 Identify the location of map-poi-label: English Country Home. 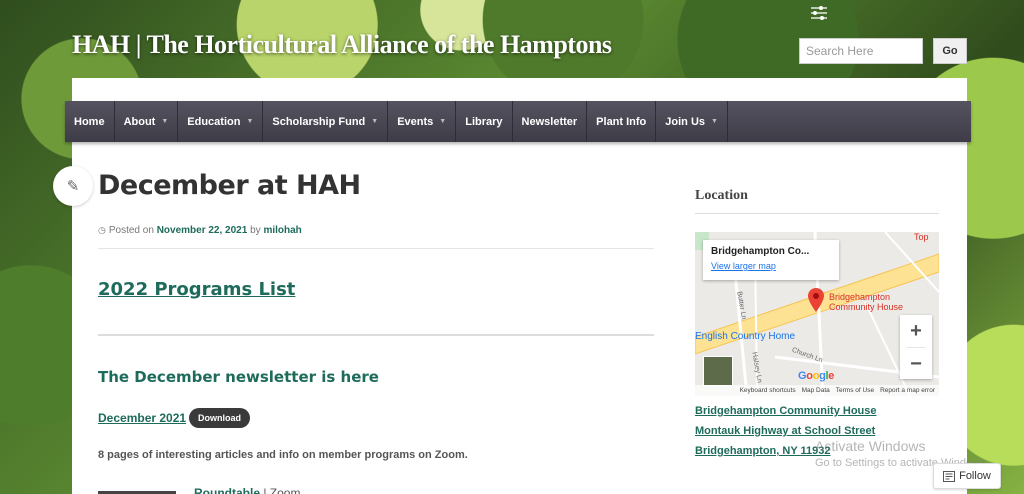
(745, 336).